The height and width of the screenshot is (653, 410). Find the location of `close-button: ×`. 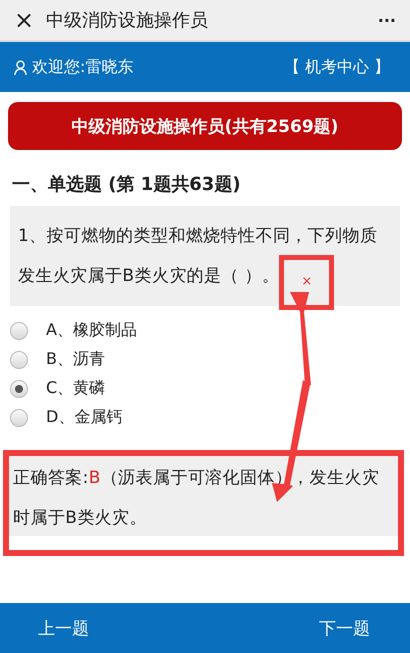

close-button: × is located at coordinates (24, 20).